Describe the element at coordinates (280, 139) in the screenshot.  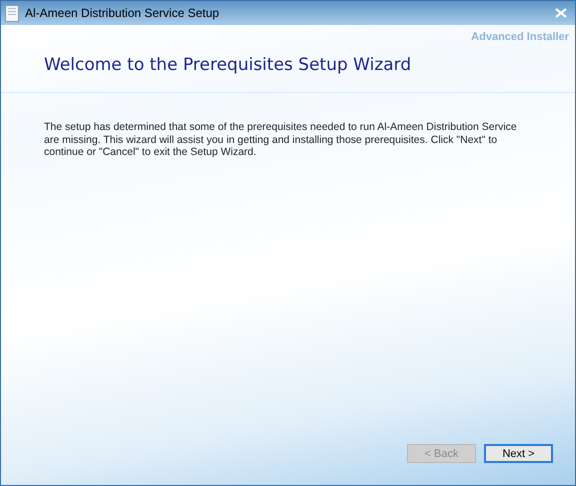
I see `description-text: The setup has determined that some of the prerequisites needed to run Al-Ameen Distribution Service are missing. This wizard will assist you in getting and installing those prerequisites. Click "Next" to continue or "Cancel" to exit the Setup Wizard.` at that location.